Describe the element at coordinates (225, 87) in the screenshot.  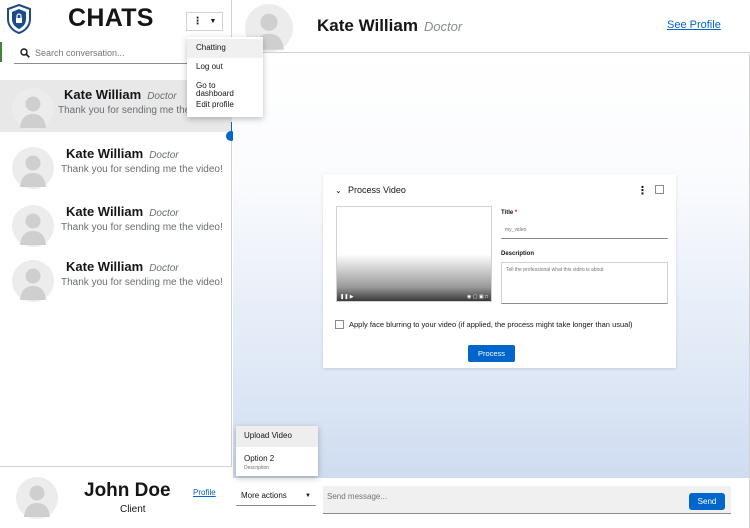
I see `menu-item-go-to-dashboard: Go to dashboard` at that location.